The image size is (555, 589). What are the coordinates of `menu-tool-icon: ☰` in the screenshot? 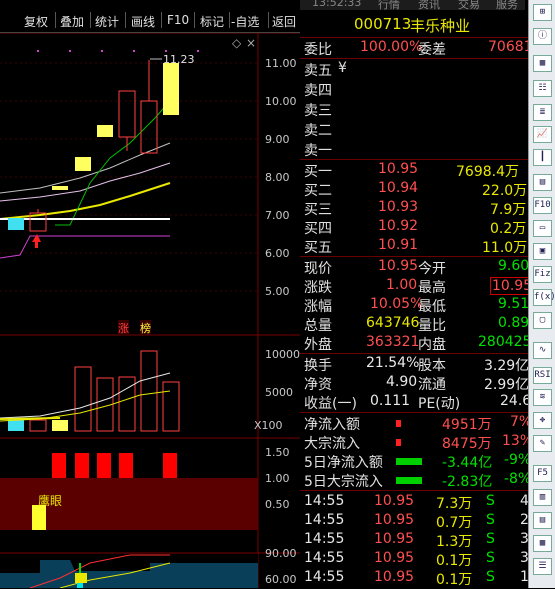 It's located at (542, 566).